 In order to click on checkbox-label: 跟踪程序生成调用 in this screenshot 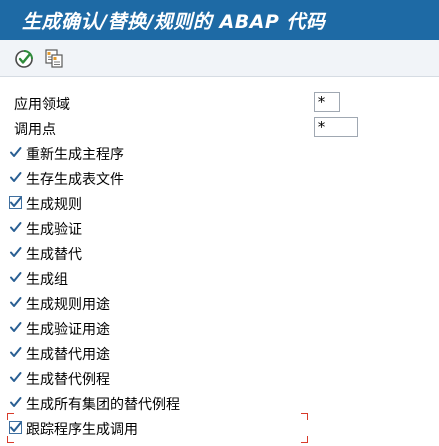, I will do `click(82, 430)`.